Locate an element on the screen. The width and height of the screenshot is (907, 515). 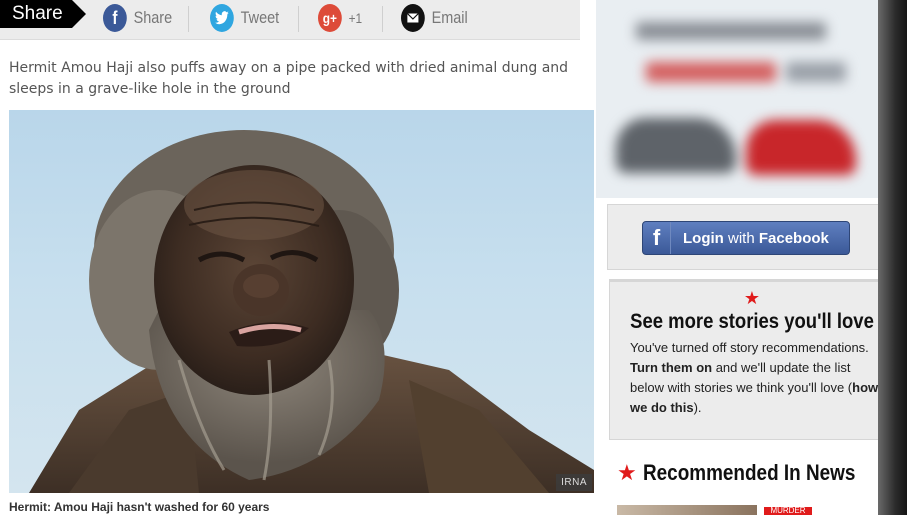
facebook-login-button: f Login with Facebook is located at coordinates (746, 238).